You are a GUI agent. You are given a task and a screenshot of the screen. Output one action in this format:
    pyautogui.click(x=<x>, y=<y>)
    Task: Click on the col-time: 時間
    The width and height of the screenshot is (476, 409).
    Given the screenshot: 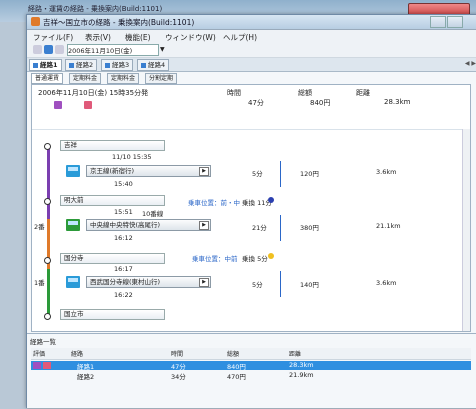 What is the action you would take?
    pyautogui.click(x=177, y=353)
    